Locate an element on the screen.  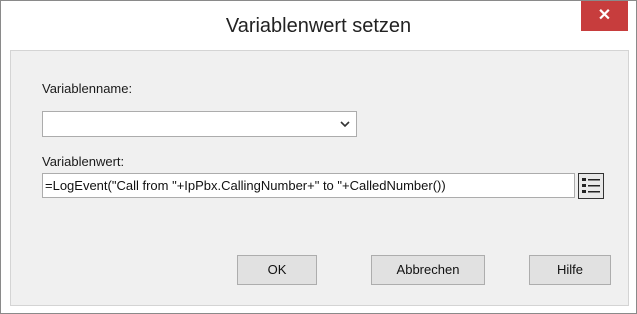
titlebar: Variablenwert setzen ✕ is located at coordinates (318, 24).